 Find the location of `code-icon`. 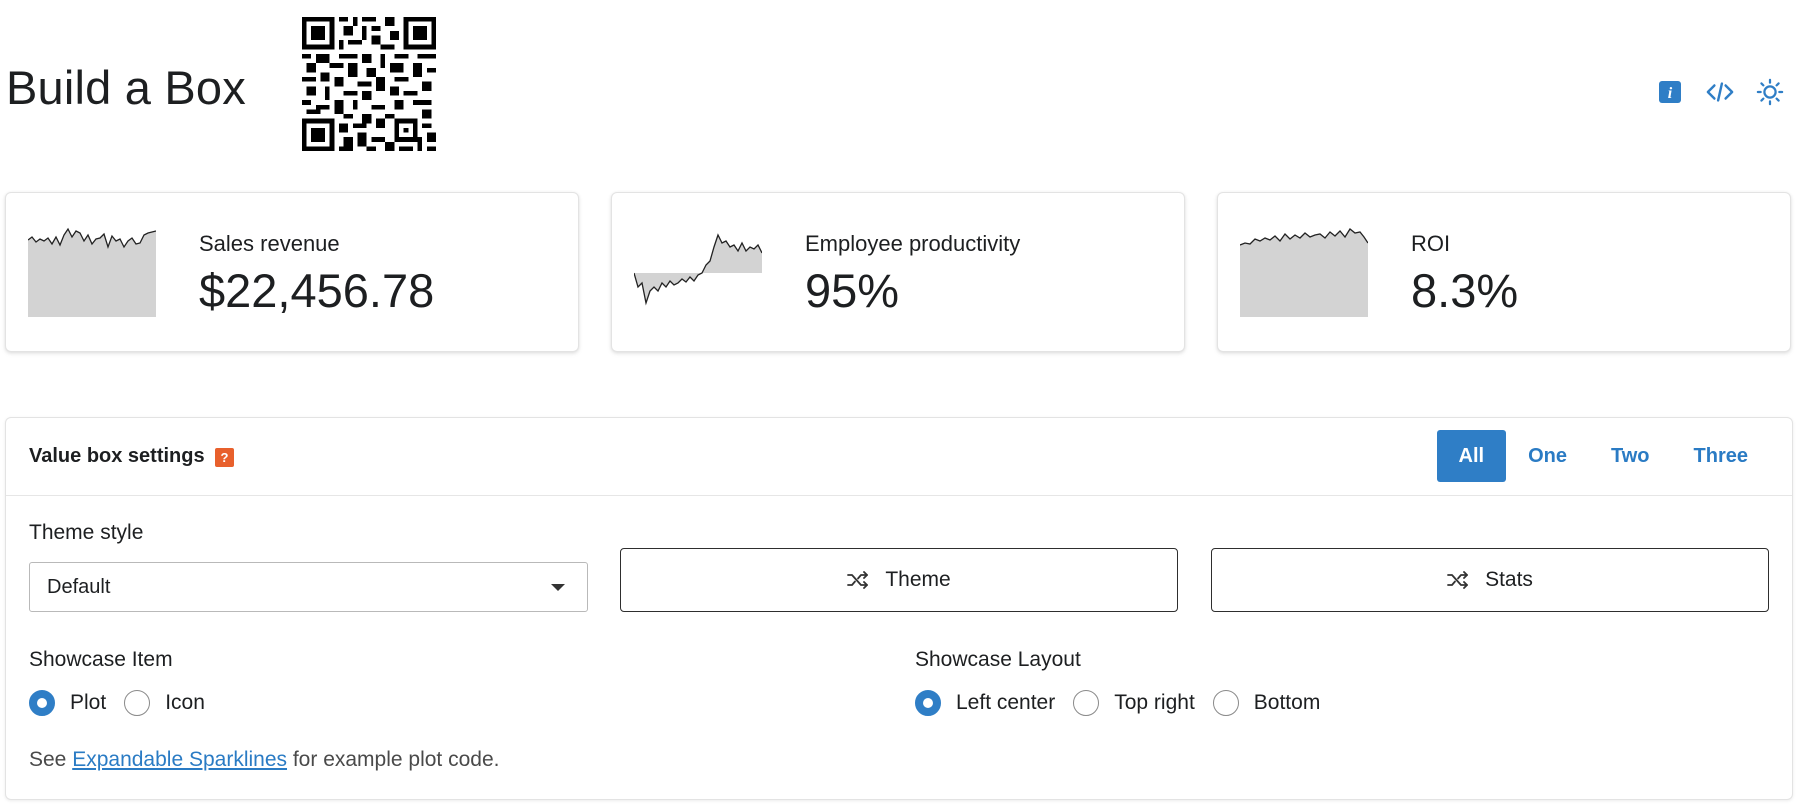

code-icon is located at coordinates (1720, 92).